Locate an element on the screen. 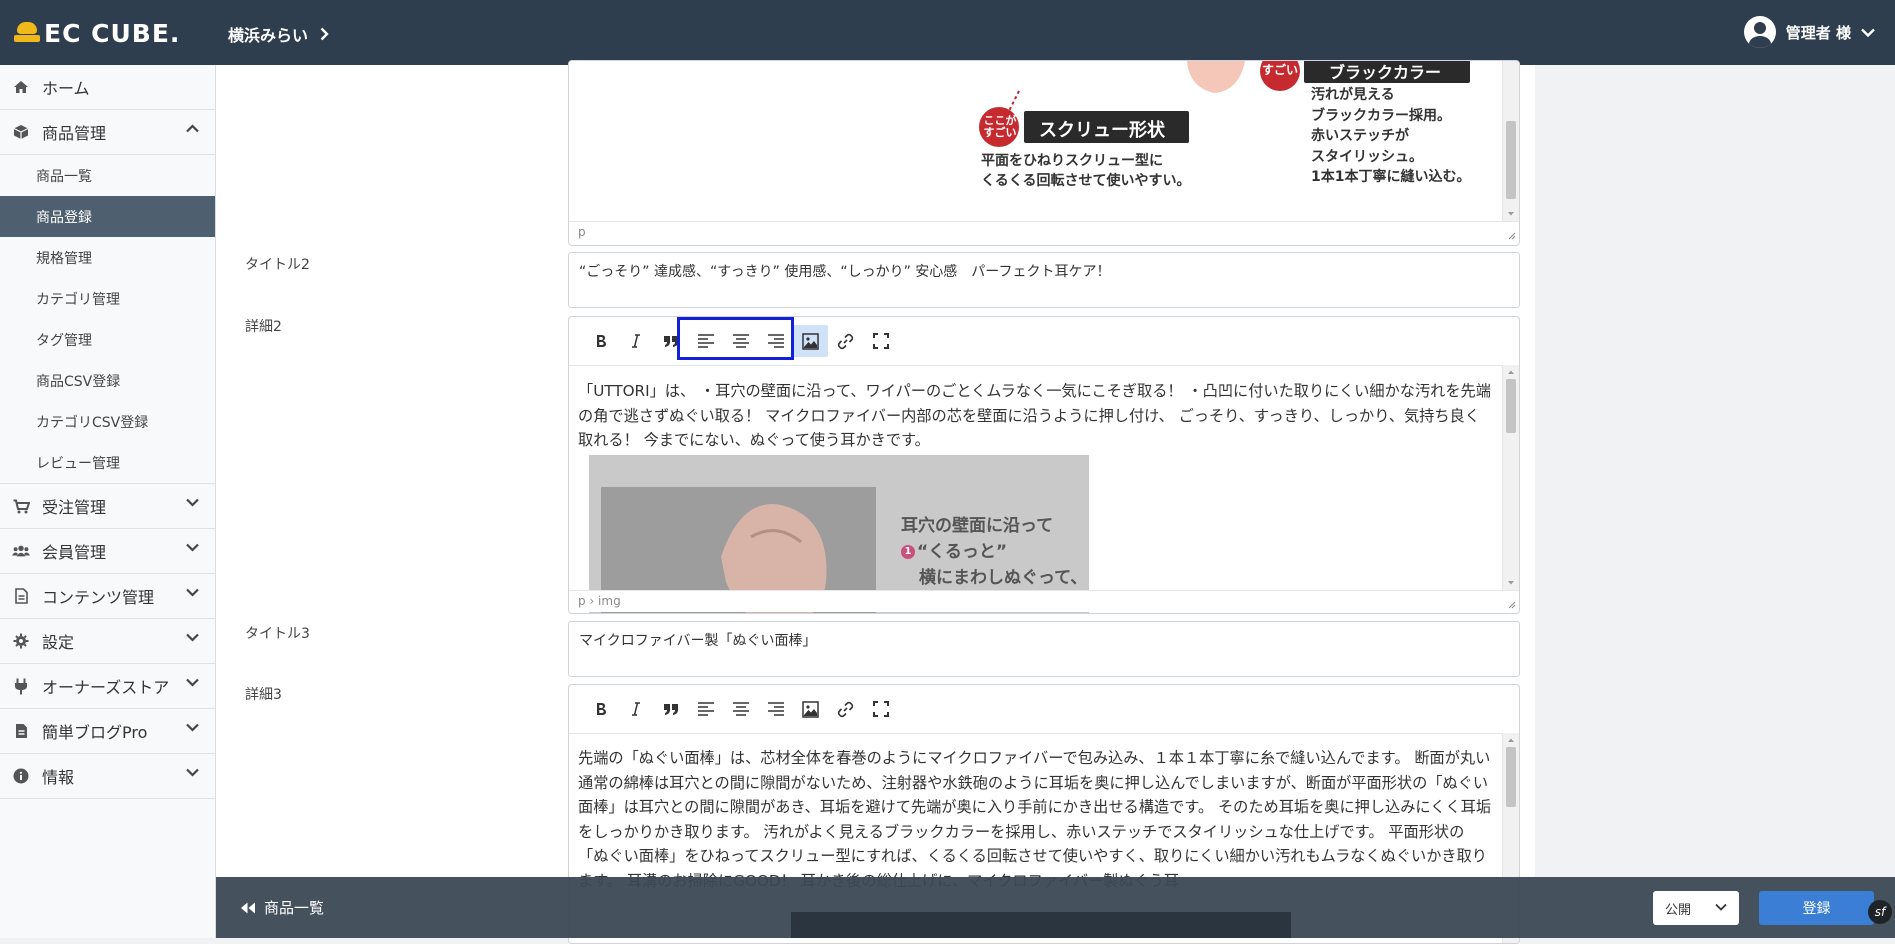 The width and height of the screenshot is (1895, 944). align-left-icon is located at coordinates (705, 709).